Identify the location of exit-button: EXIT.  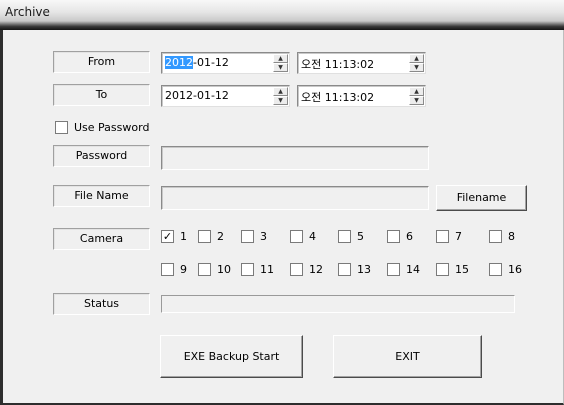
(407, 356).